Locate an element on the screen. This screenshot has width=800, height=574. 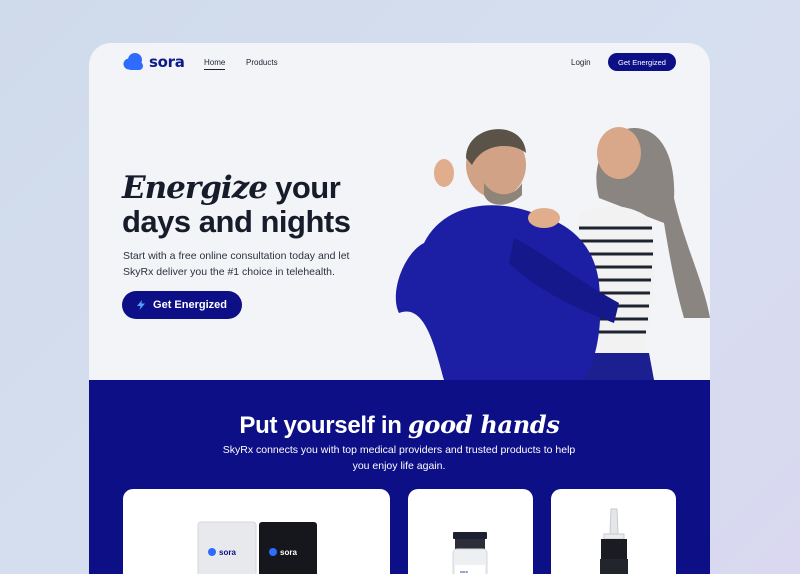
section-title-prefix: Put yourself in is located at coordinates (323, 425).